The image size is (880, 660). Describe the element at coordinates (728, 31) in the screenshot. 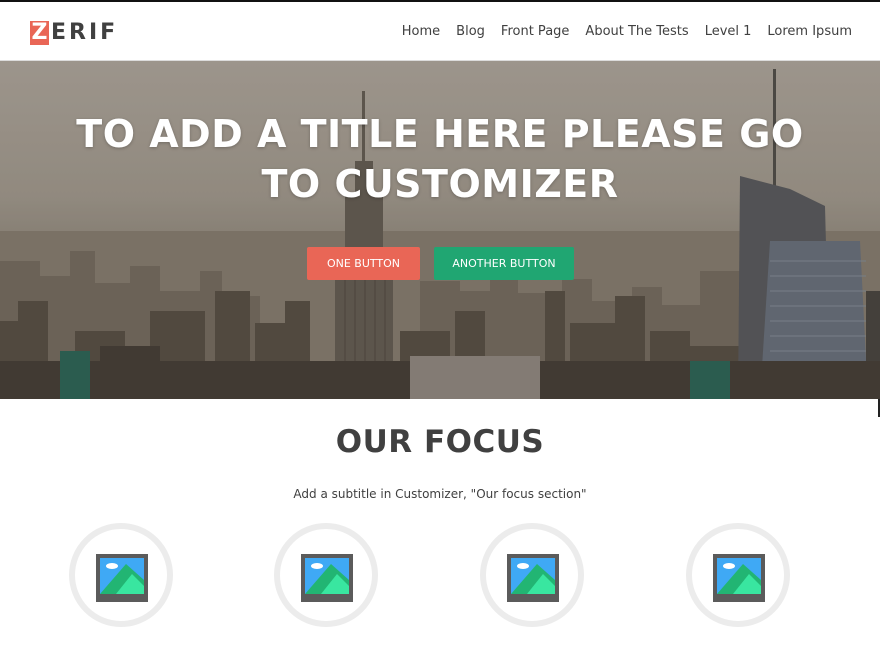

I see `nav-level-1: Level 1` at that location.